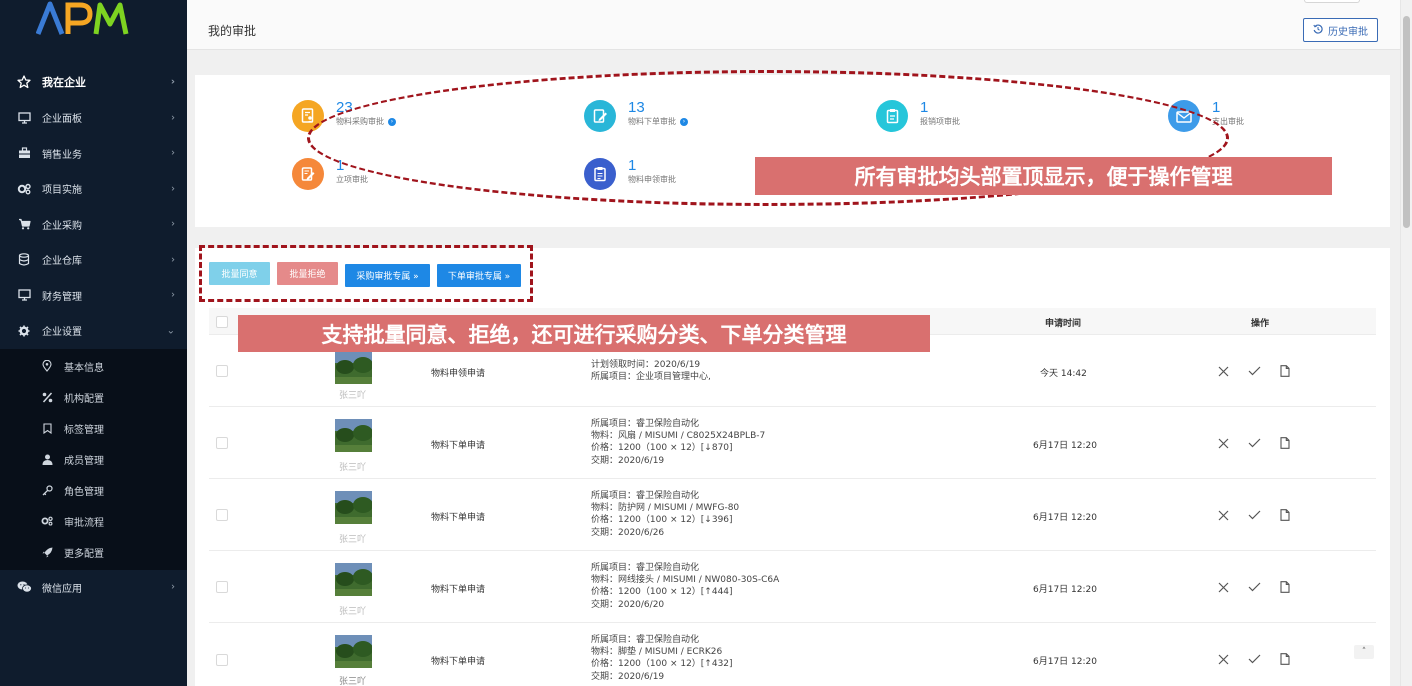 Image resolution: width=1412 pixels, height=686 pixels. I want to click on row-type: 物料申领申请, so click(458, 374).